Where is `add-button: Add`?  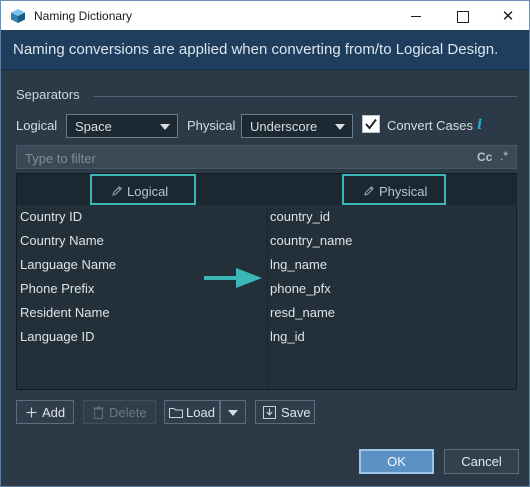 add-button: Add is located at coordinates (45, 412).